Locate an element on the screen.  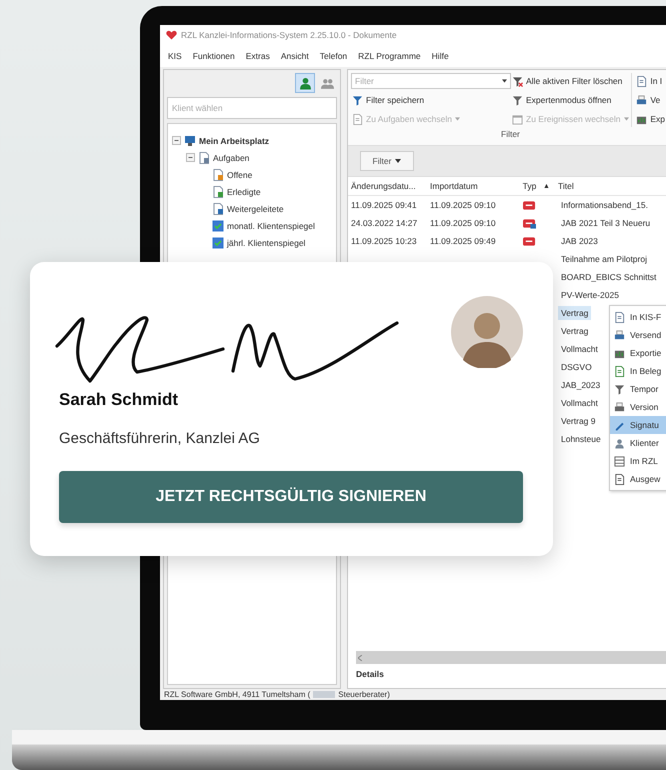
ribbon-button: Expertenmodus öffnen is located at coordinates (571, 100).